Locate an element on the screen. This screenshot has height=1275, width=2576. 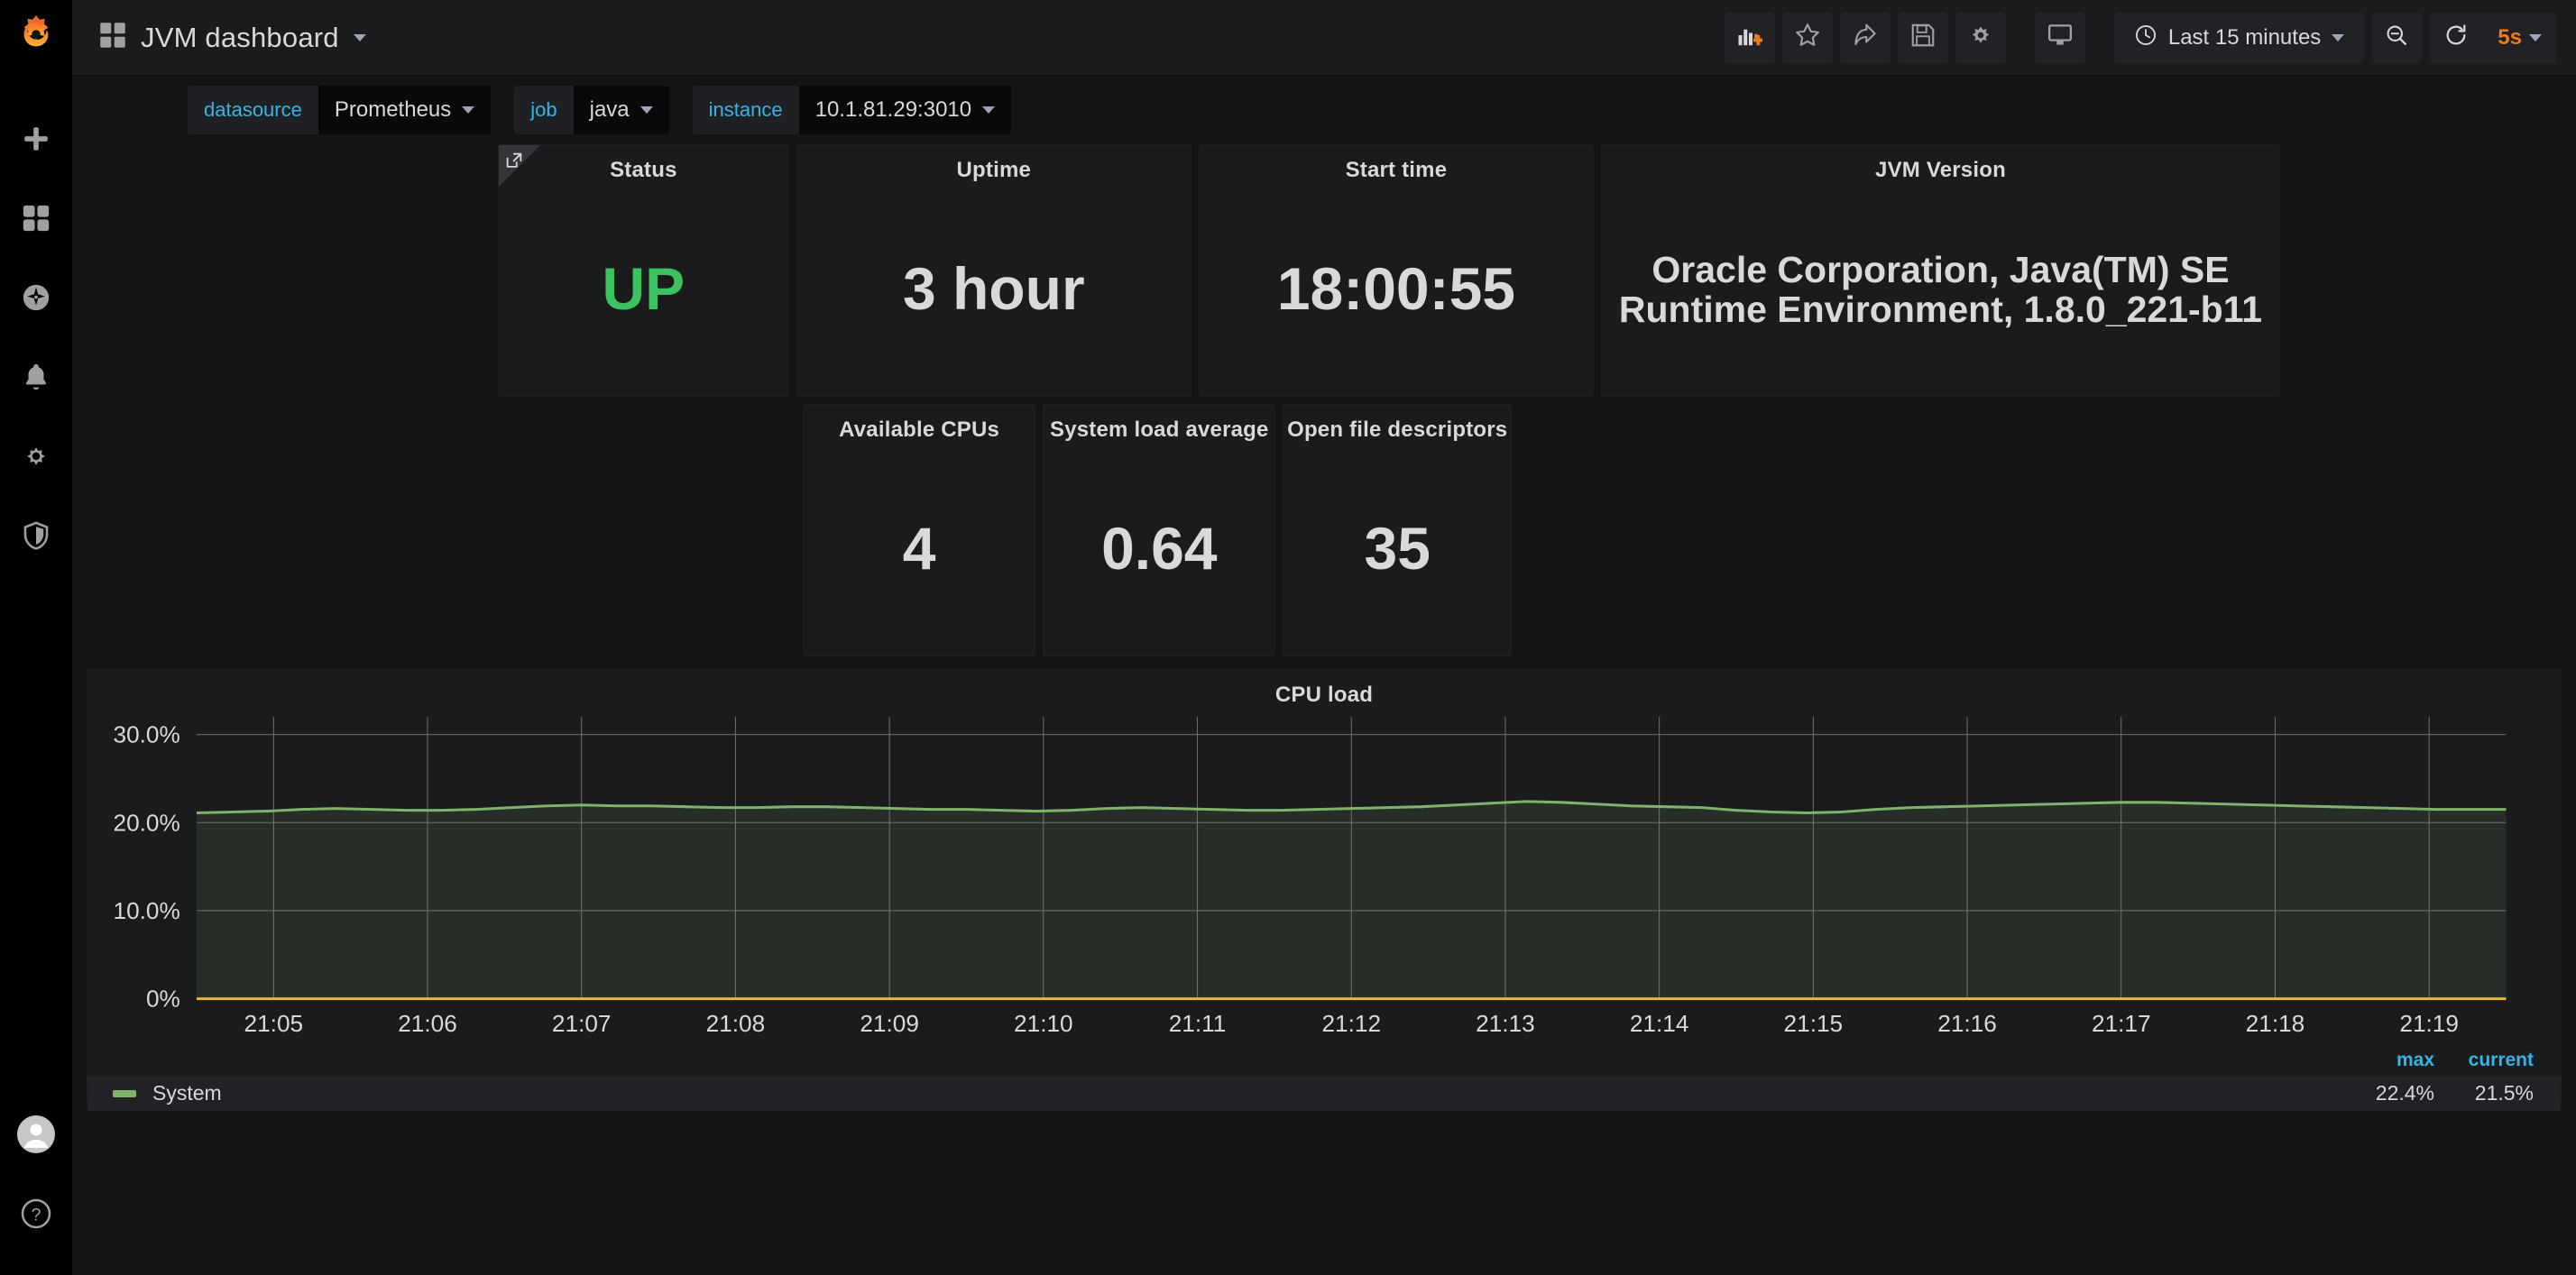
stat-value-container: 0.64 is located at coordinates (1159, 550).